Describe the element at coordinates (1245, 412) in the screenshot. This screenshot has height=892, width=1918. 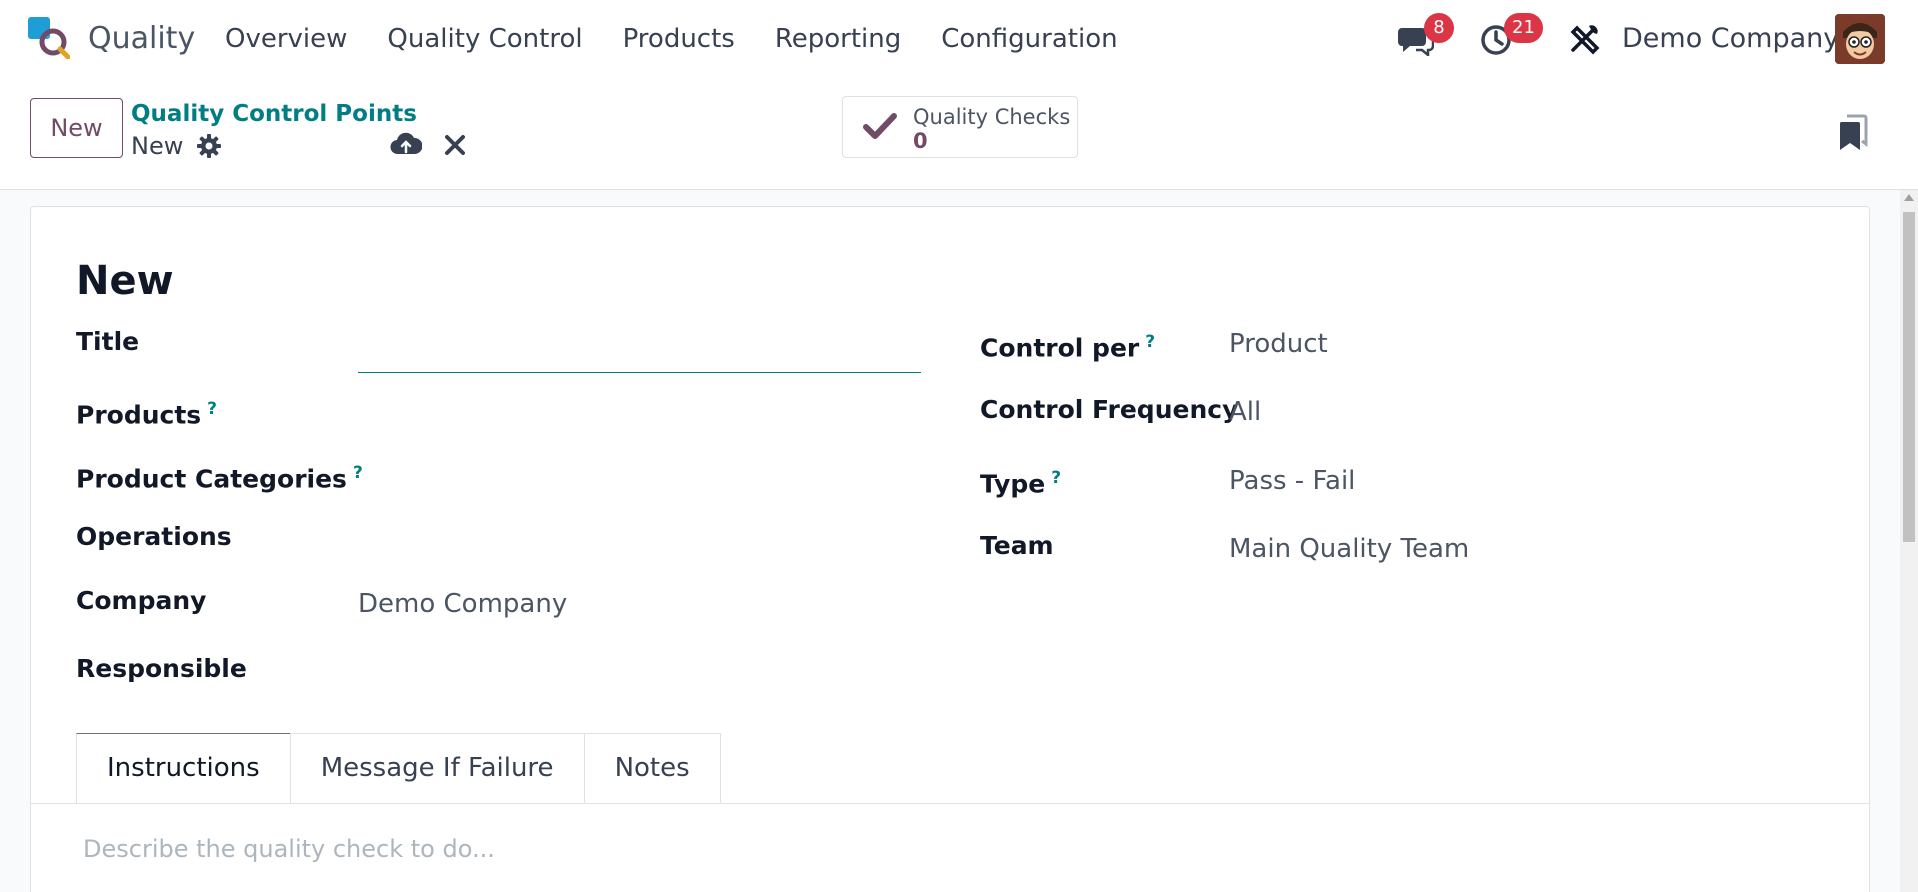
I see `control-frequency-field: All` at that location.